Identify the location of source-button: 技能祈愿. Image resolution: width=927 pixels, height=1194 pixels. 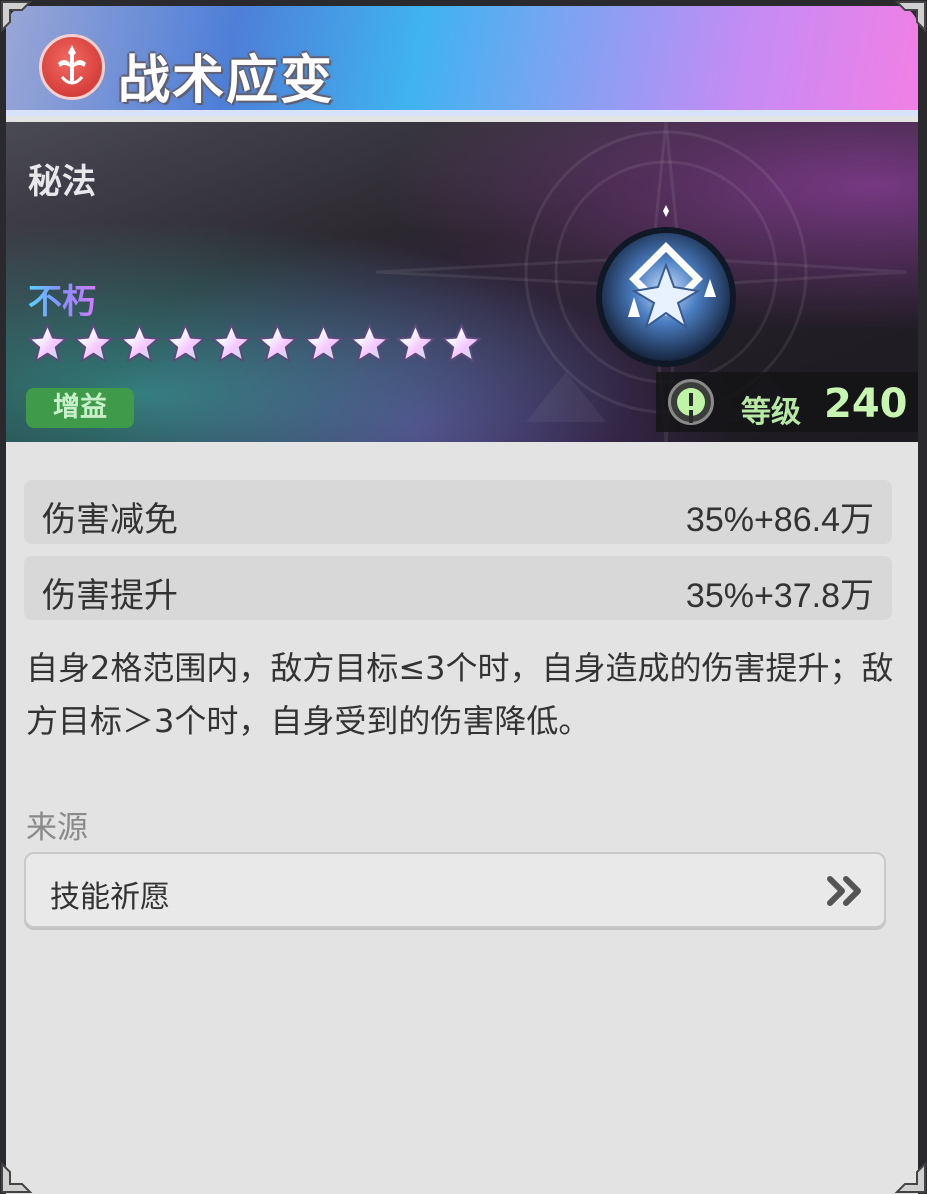
(455, 890).